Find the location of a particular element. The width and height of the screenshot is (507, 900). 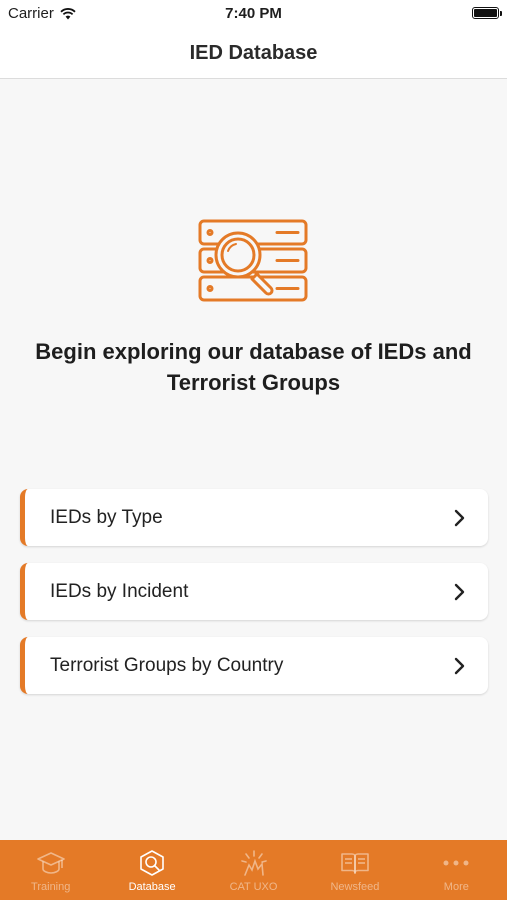

menu-item-terrorist-groups-by-country: Terrorist Groups by Country is located at coordinates (254, 665).